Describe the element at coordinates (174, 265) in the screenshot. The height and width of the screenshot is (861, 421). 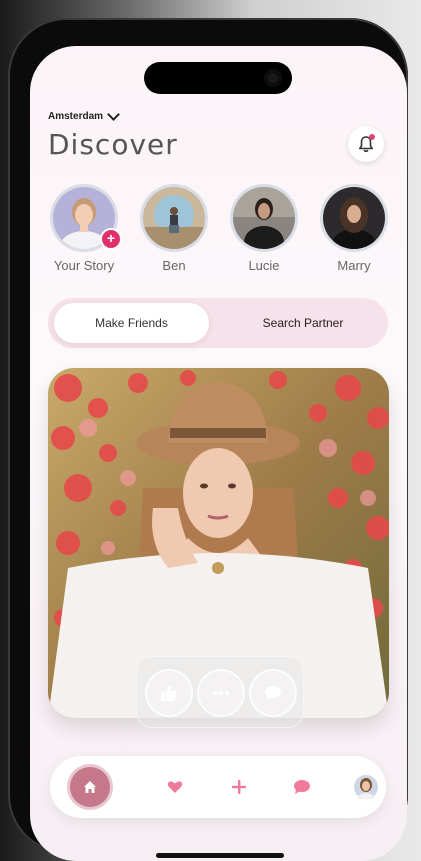
I see `story-name: Ben` at that location.